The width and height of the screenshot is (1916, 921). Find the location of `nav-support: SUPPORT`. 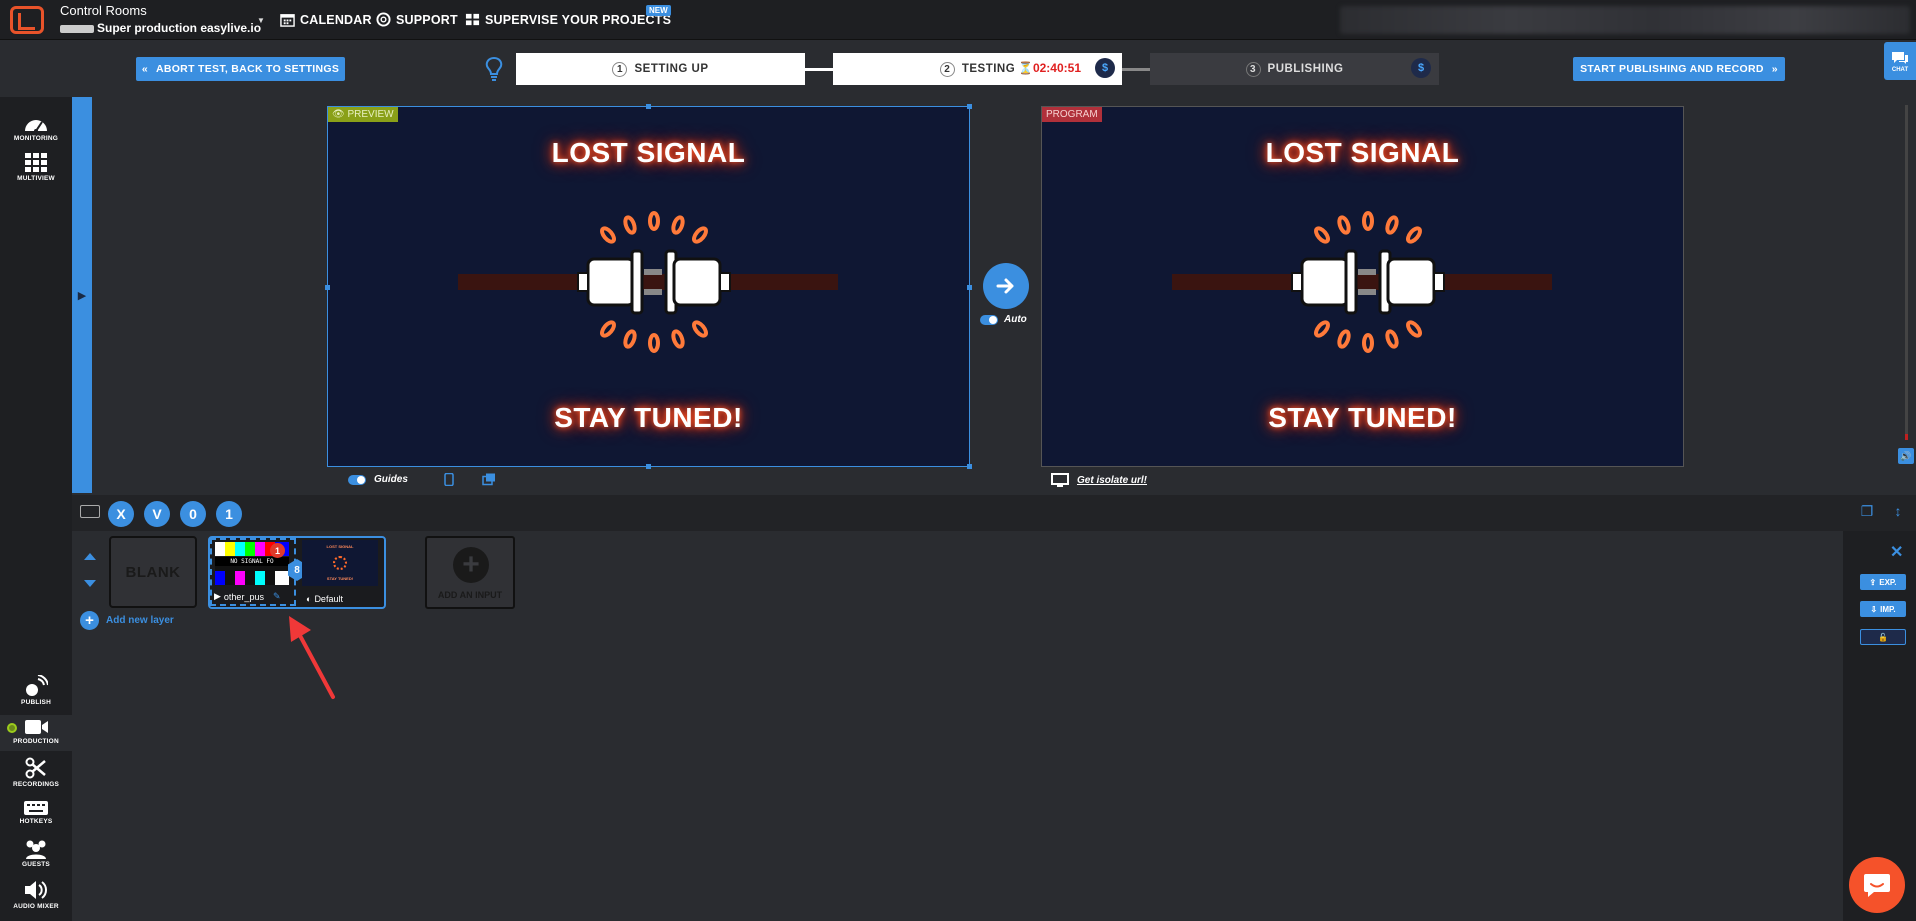

nav-support: SUPPORT is located at coordinates (417, 19).